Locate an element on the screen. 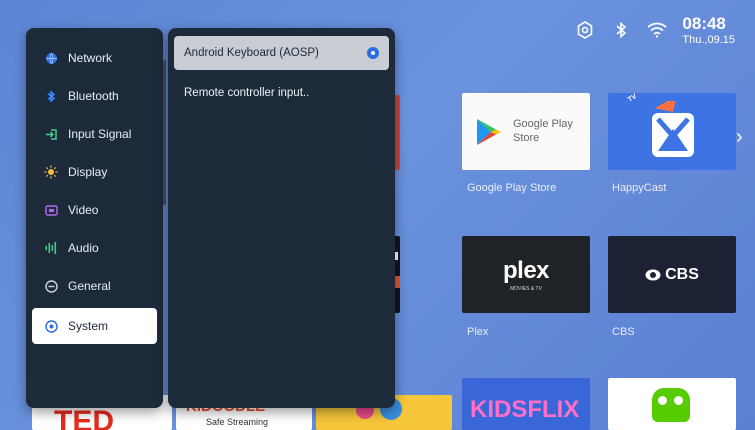 The width and height of the screenshot is (755, 430). menu-item-display: Display is located at coordinates (94, 172).